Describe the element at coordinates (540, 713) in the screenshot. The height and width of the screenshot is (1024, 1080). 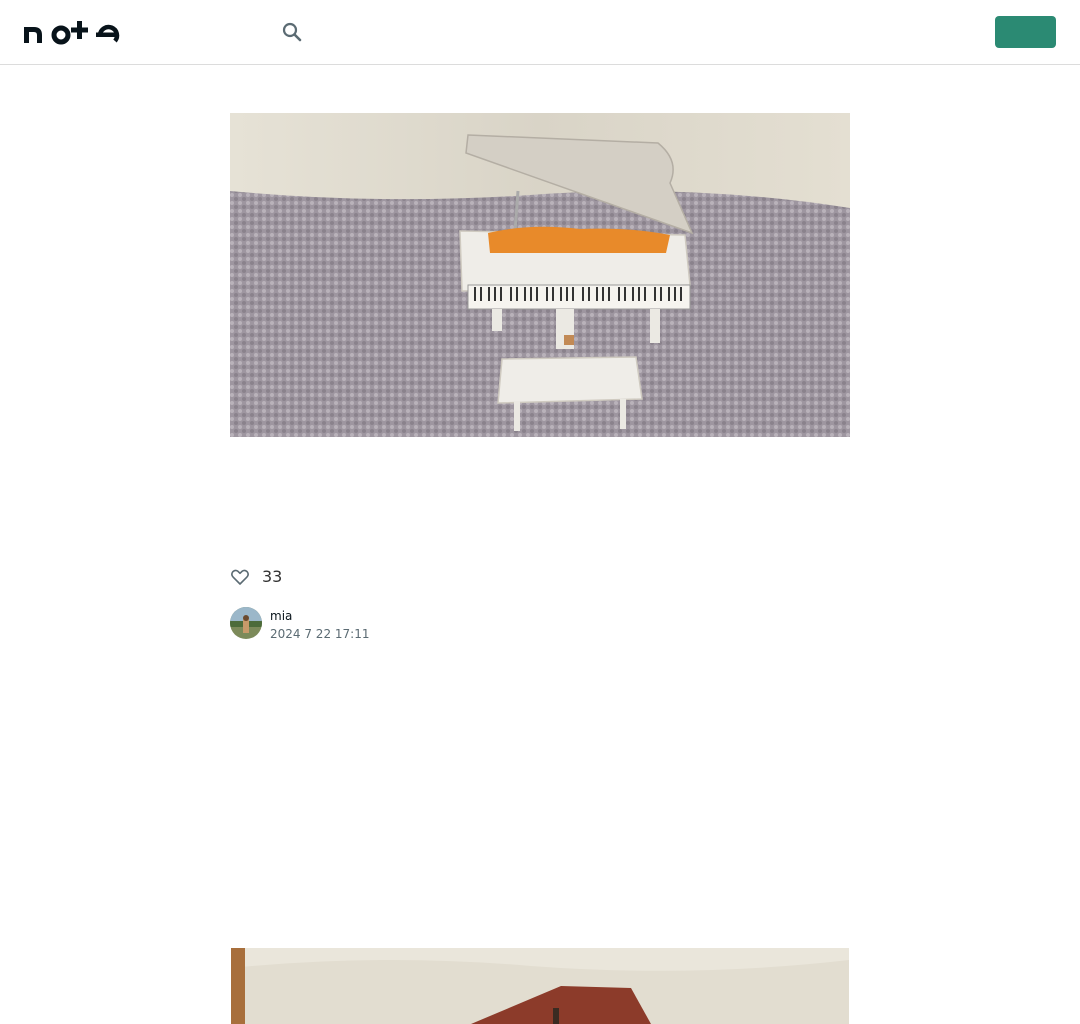
I see `article-body` at that location.